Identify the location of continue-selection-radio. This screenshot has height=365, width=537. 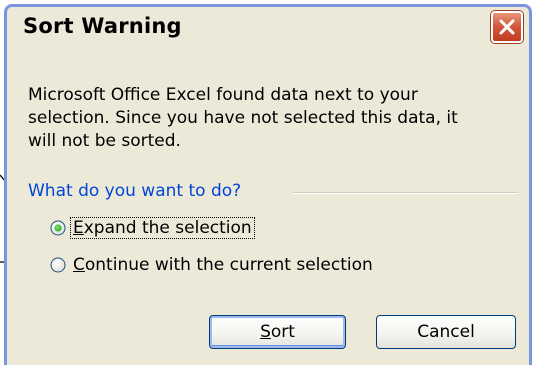
(58, 265).